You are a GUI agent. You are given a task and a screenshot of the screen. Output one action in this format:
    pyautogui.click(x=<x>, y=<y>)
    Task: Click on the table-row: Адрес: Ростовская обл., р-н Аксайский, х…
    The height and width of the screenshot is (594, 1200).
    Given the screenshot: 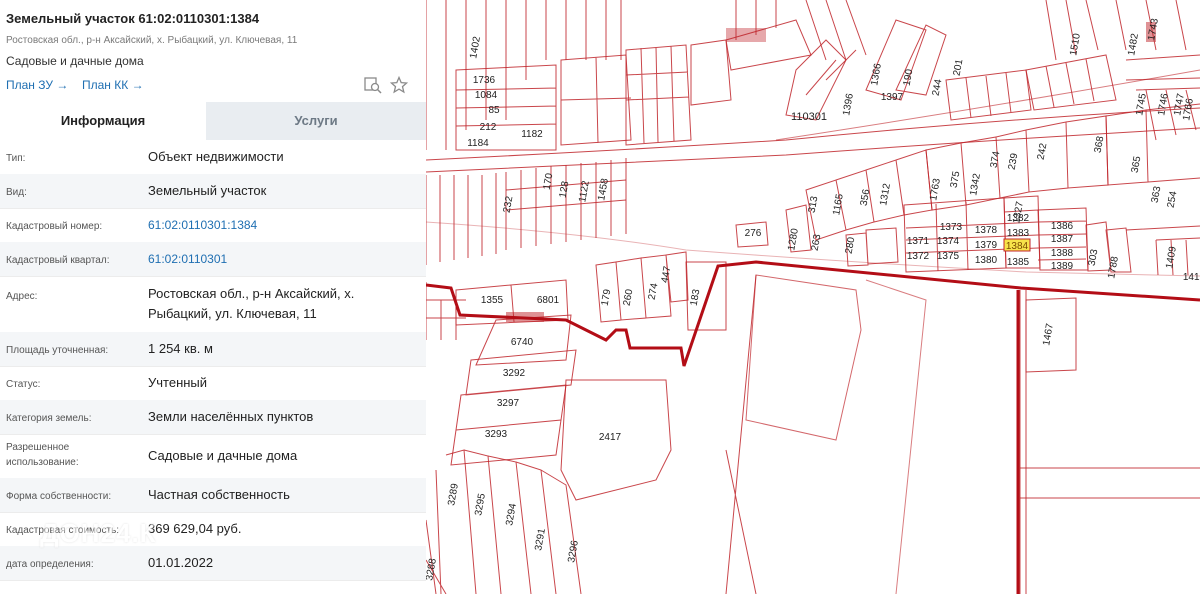 What is the action you would take?
    pyautogui.click(x=213, y=304)
    